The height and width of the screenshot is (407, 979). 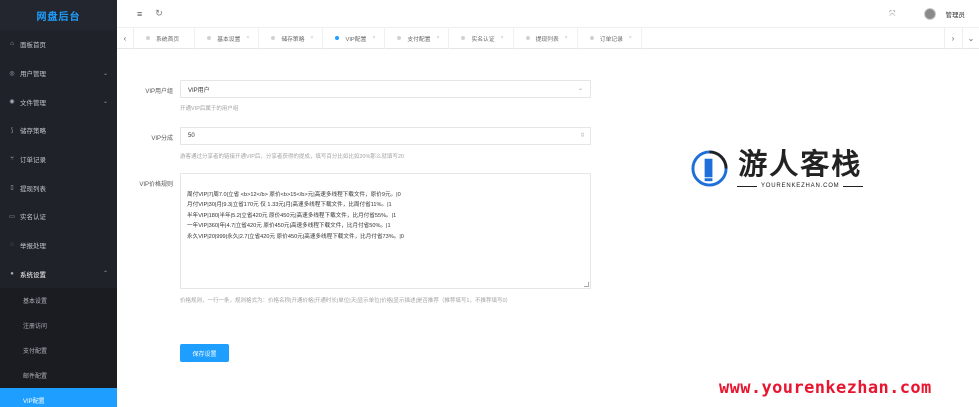 I want to click on tab-5: 实名认证 ×, so click(x=481, y=38).